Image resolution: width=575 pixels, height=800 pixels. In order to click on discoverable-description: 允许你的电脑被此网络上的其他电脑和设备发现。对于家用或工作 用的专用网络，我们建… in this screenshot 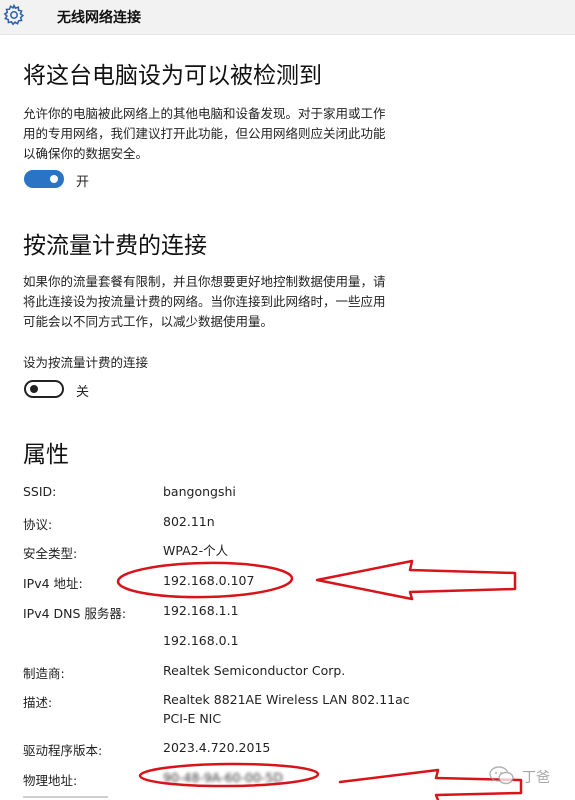, I will do `click(204, 133)`.